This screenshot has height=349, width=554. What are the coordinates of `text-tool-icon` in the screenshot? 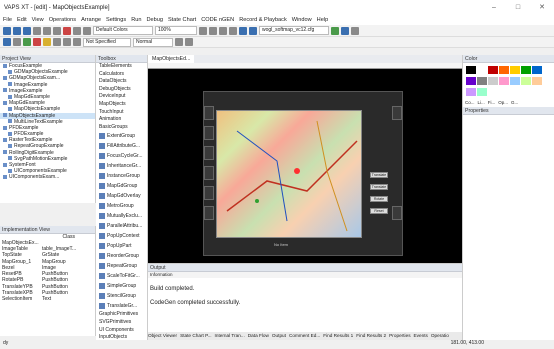 It's located at (47, 42).